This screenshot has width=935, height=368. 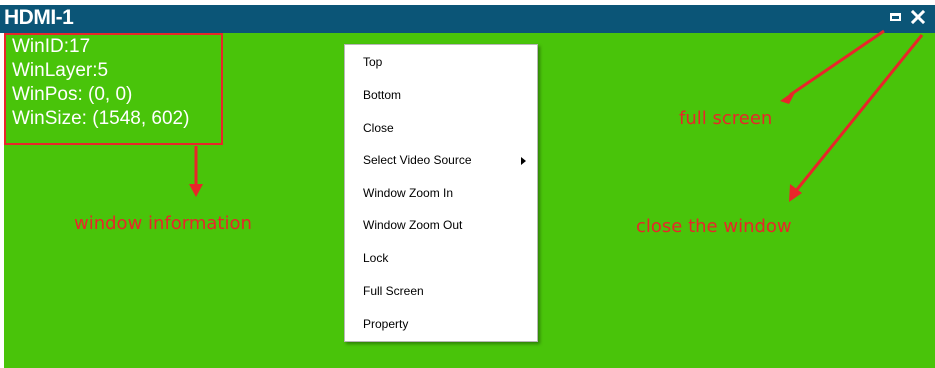 What do you see at coordinates (856, 118) in the screenshot?
I see `close-window-arrow-icon` at bounding box center [856, 118].